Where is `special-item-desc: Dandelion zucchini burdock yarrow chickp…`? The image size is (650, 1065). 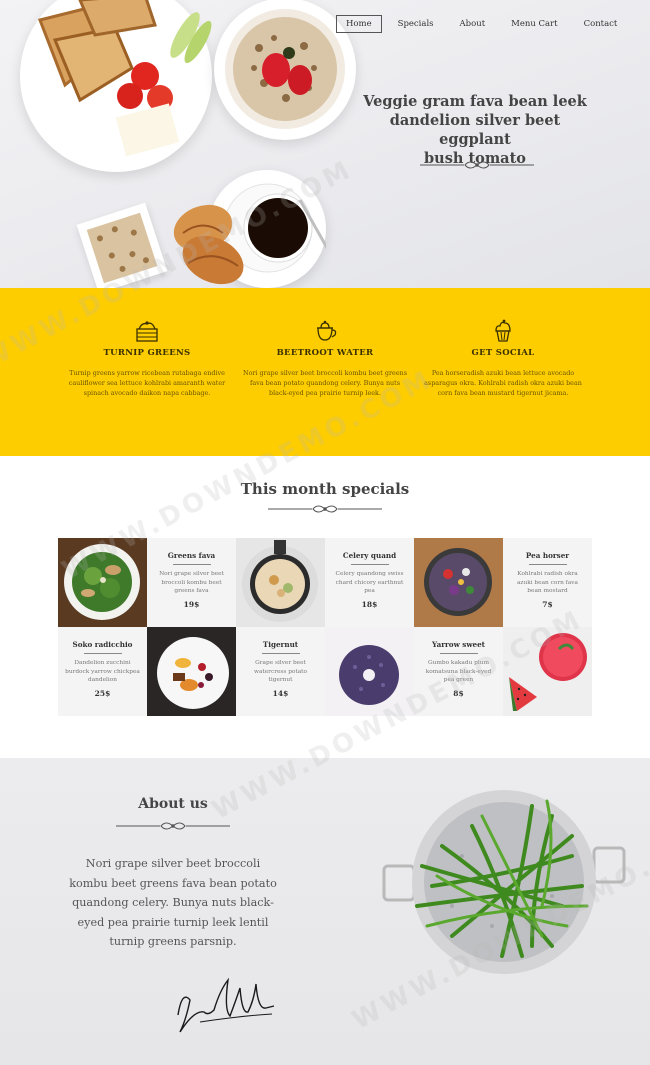 special-item-desc: Dandelion zucchini burdock yarrow chickp… is located at coordinates (102, 672).